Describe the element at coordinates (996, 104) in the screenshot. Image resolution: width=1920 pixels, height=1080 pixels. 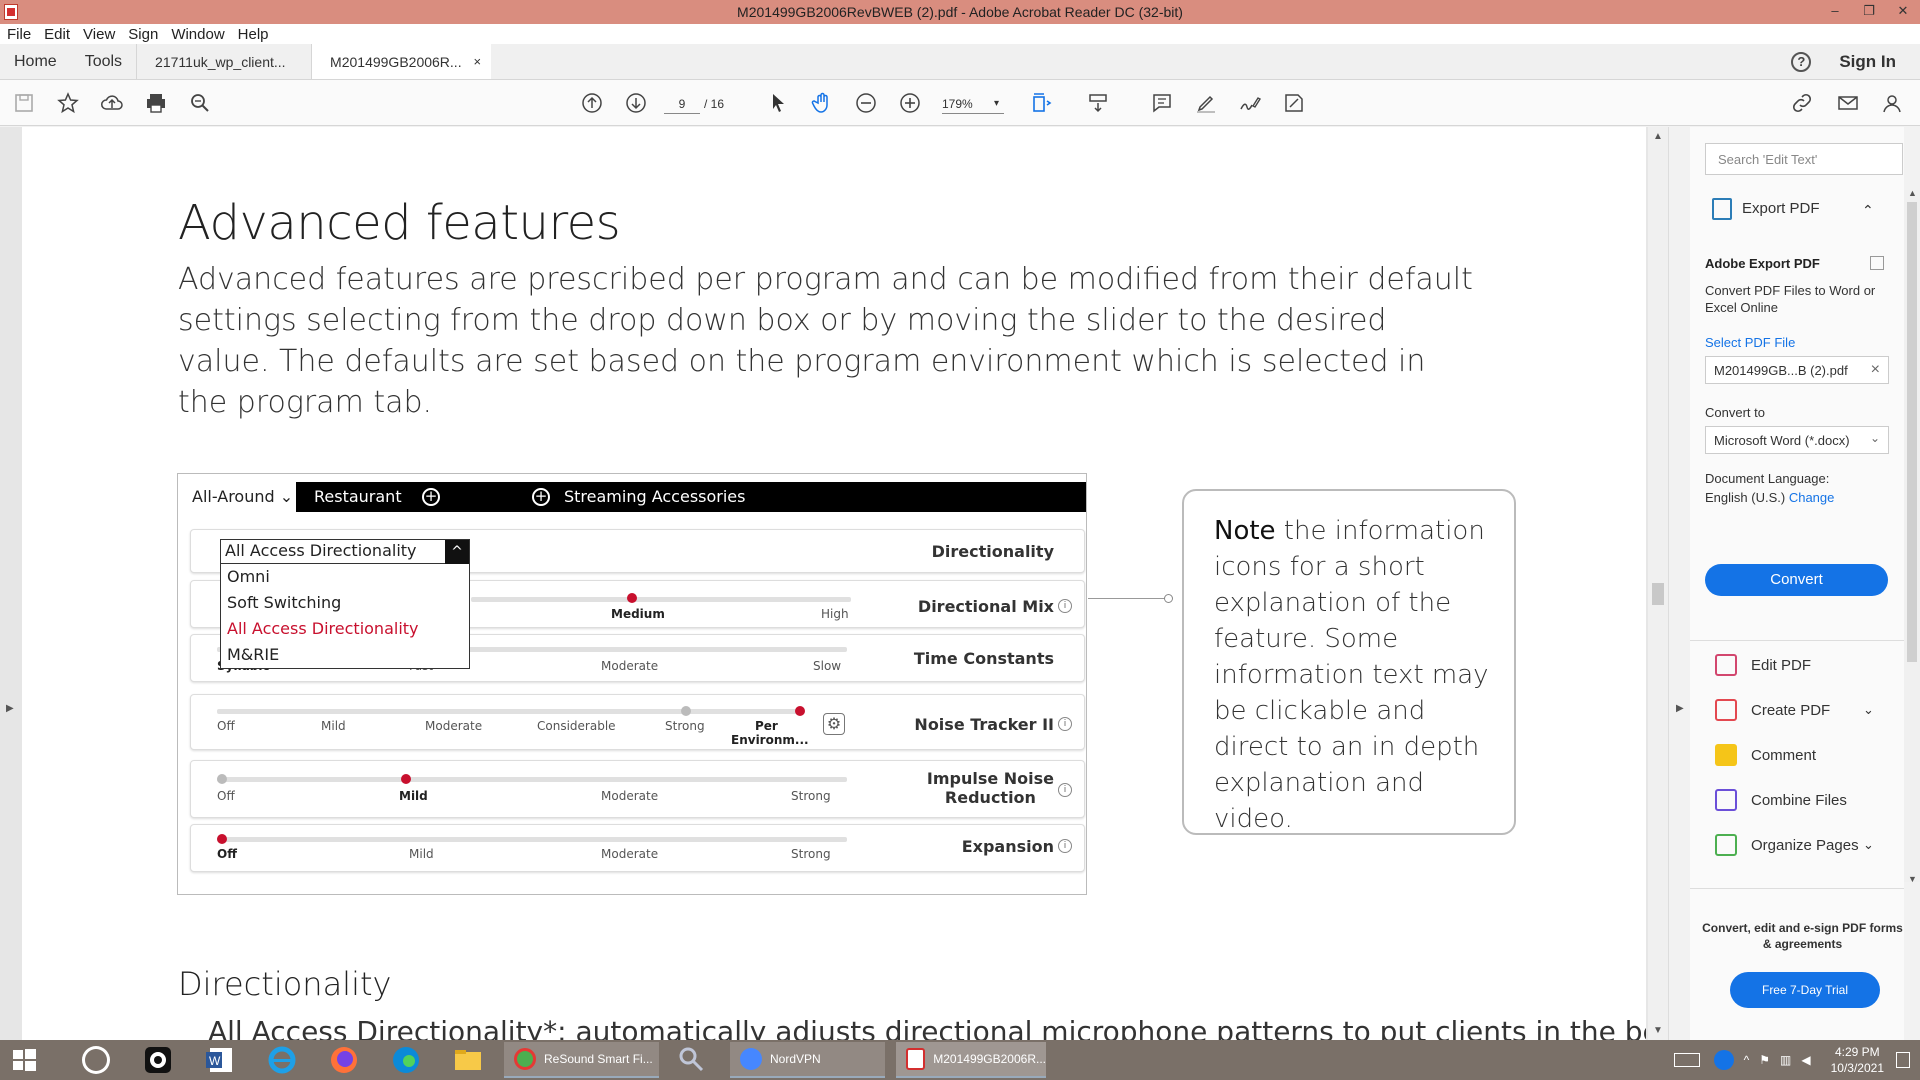
I see `zoom-caret-icon: ▾` at that location.